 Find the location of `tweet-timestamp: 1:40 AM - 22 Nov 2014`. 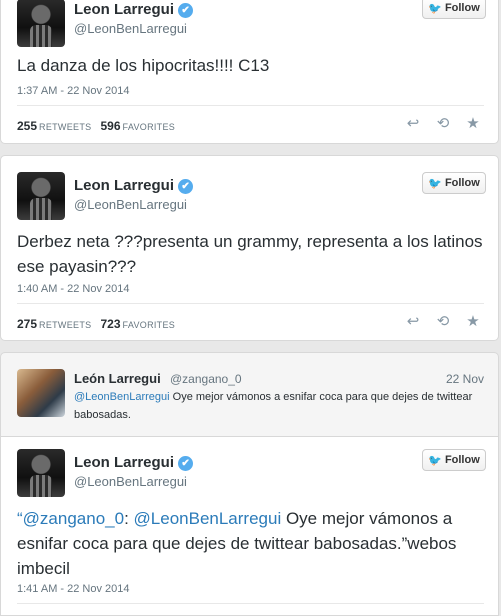

tweet-timestamp: 1:40 AM - 22 Nov 2014 is located at coordinates (73, 289).